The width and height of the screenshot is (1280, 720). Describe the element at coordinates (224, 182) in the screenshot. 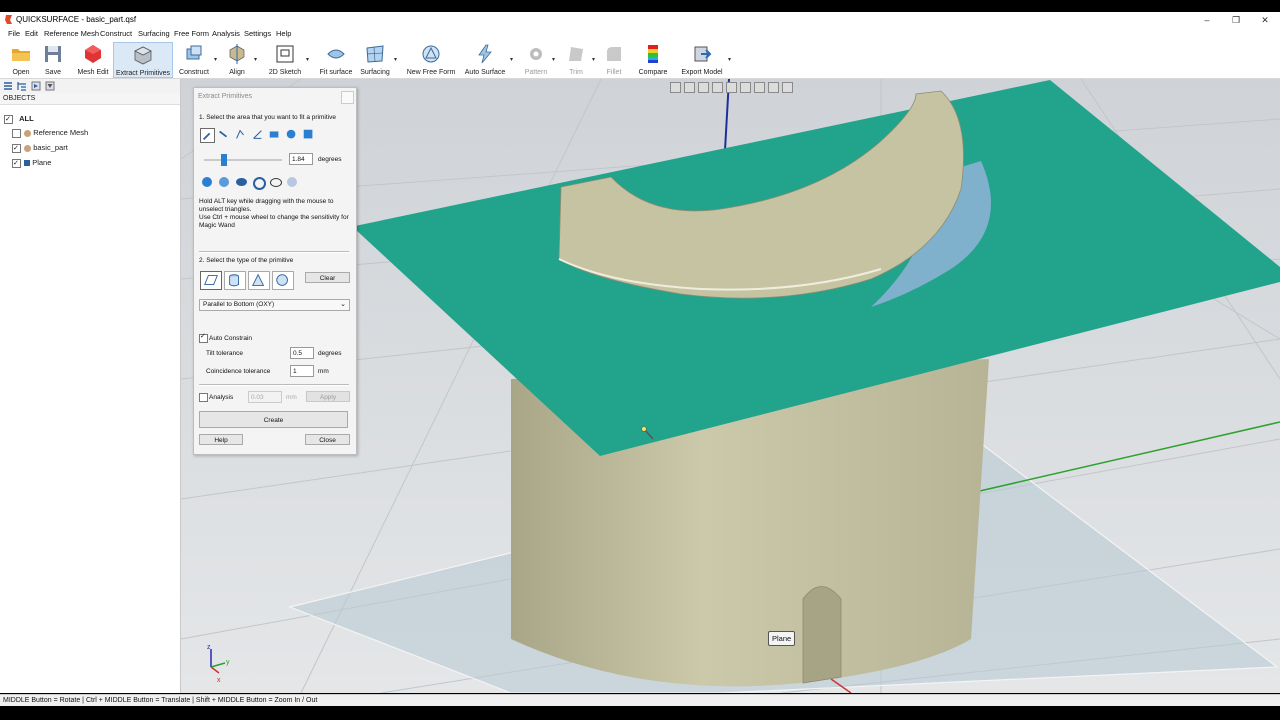

I see `selection-mode-2-icon` at that location.